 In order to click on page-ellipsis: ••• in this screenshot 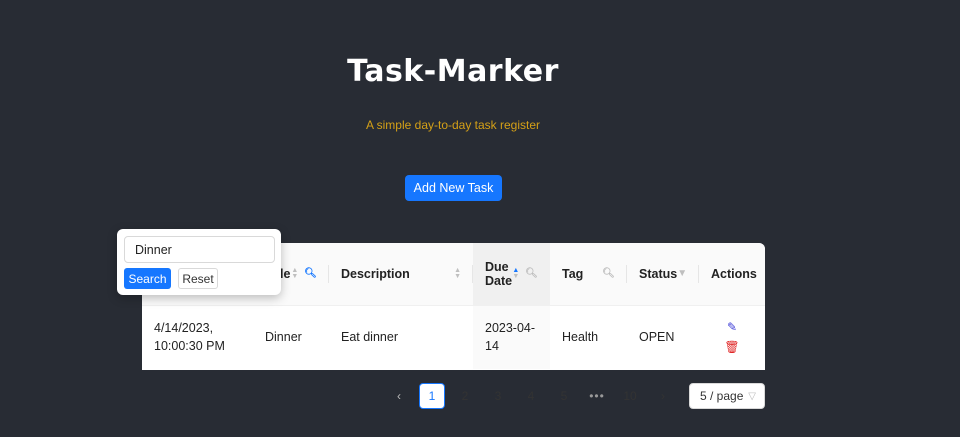, I will do `click(597, 396)`.